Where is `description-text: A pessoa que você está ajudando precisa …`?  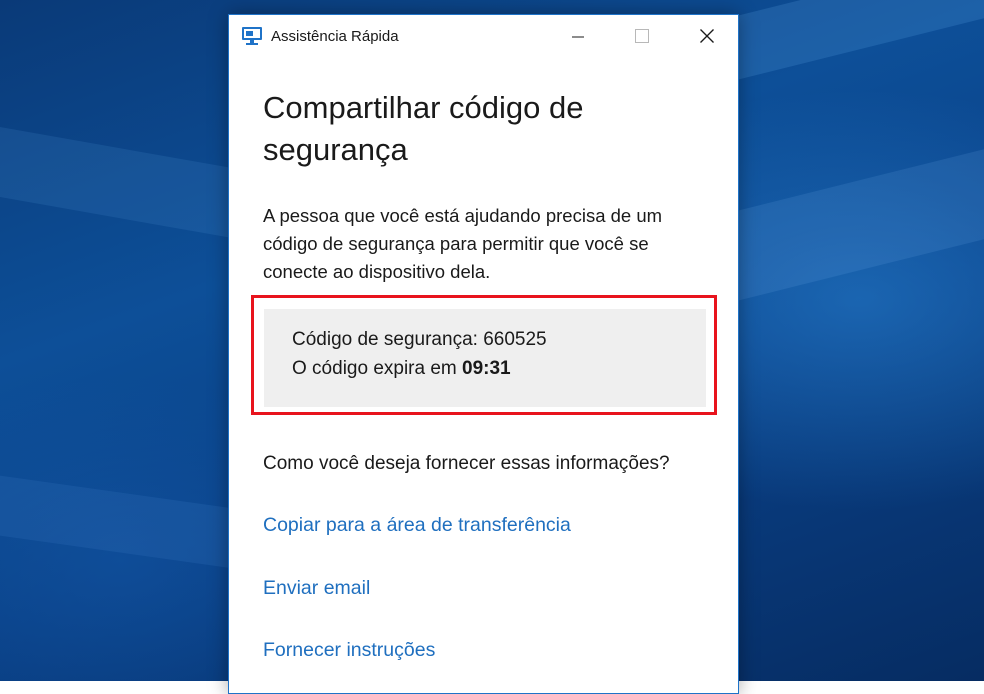 description-text: A pessoa que você está ajudando precisa … is located at coordinates (463, 243).